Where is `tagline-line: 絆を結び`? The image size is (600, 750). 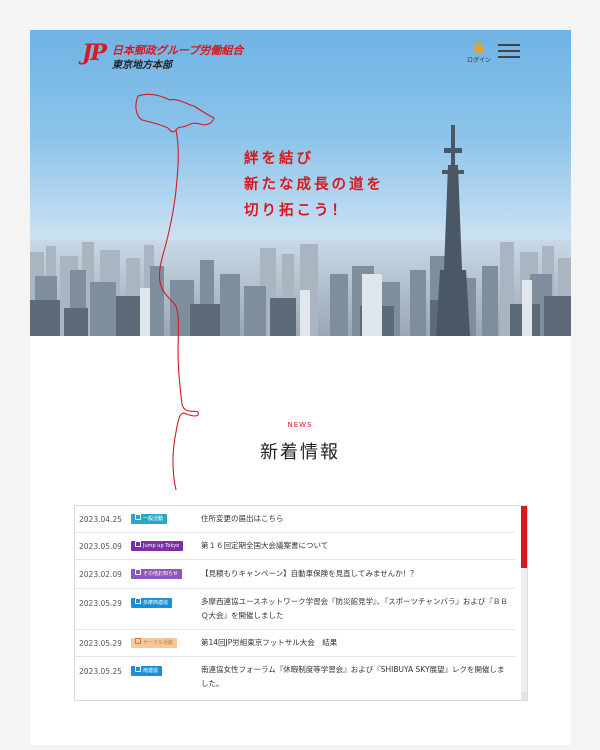 tagline-line: 絆を結び is located at coordinates (279, 159).